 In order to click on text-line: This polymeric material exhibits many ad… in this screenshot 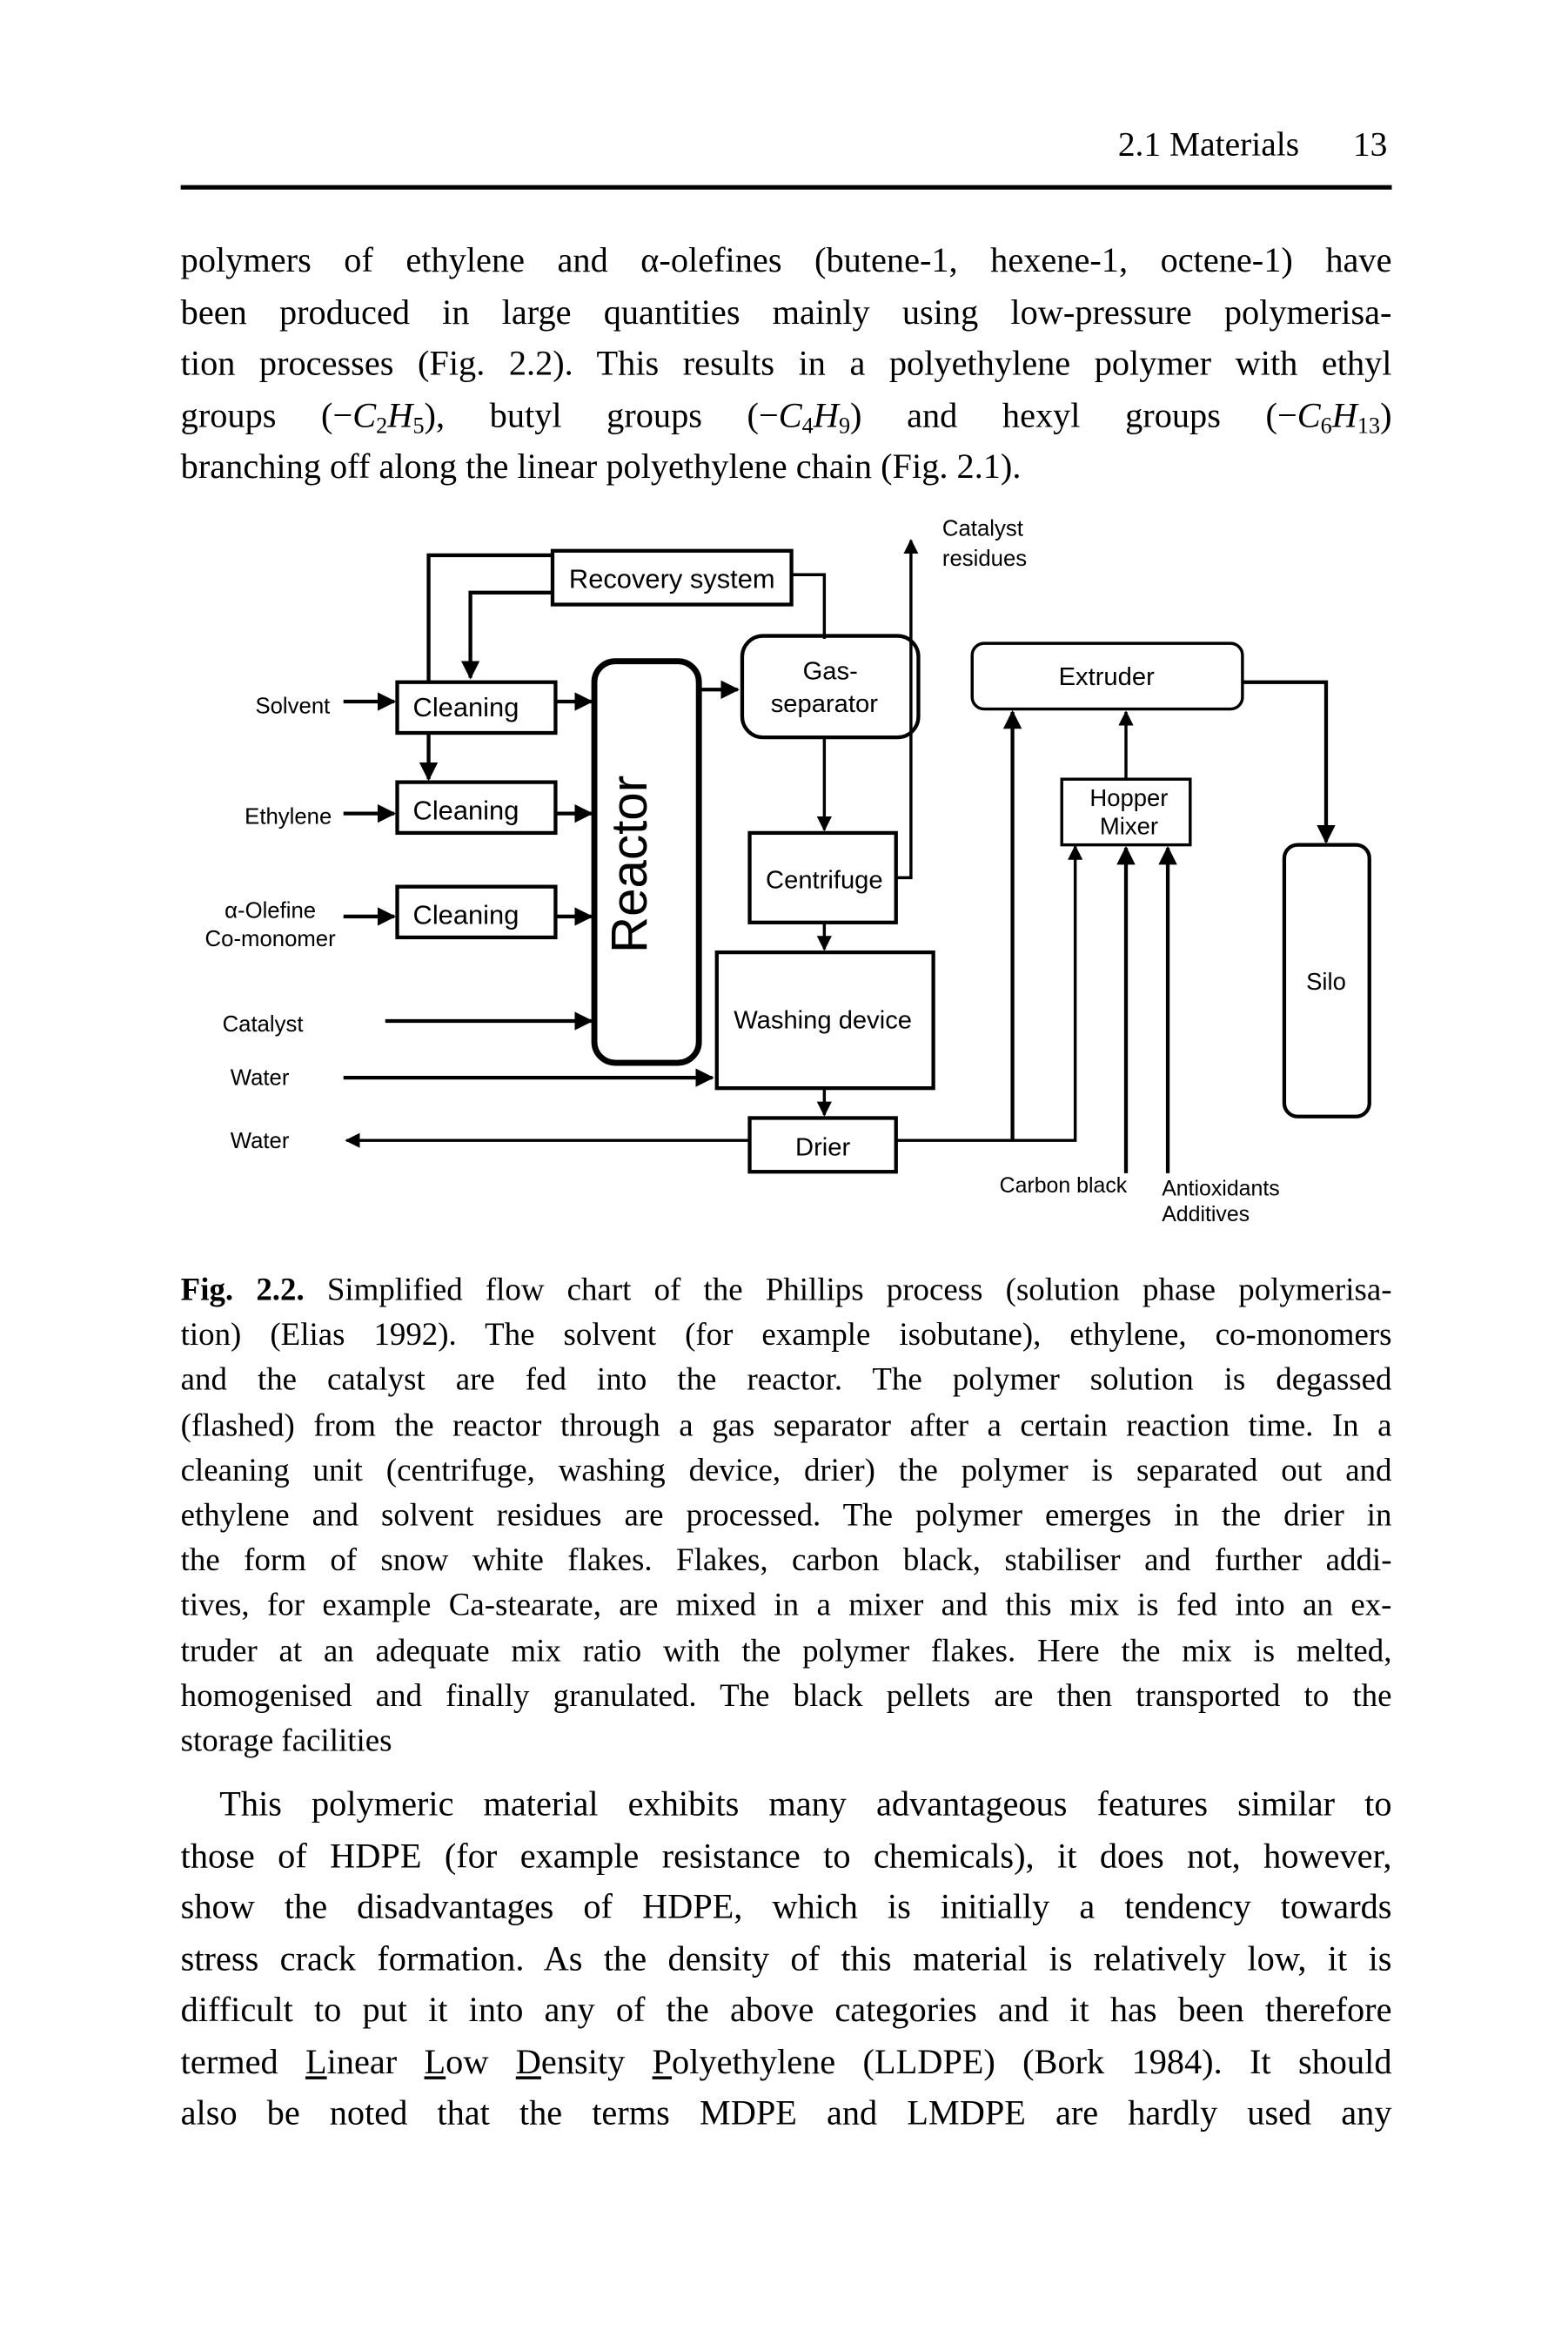, I will do `click(805, 1804)`.